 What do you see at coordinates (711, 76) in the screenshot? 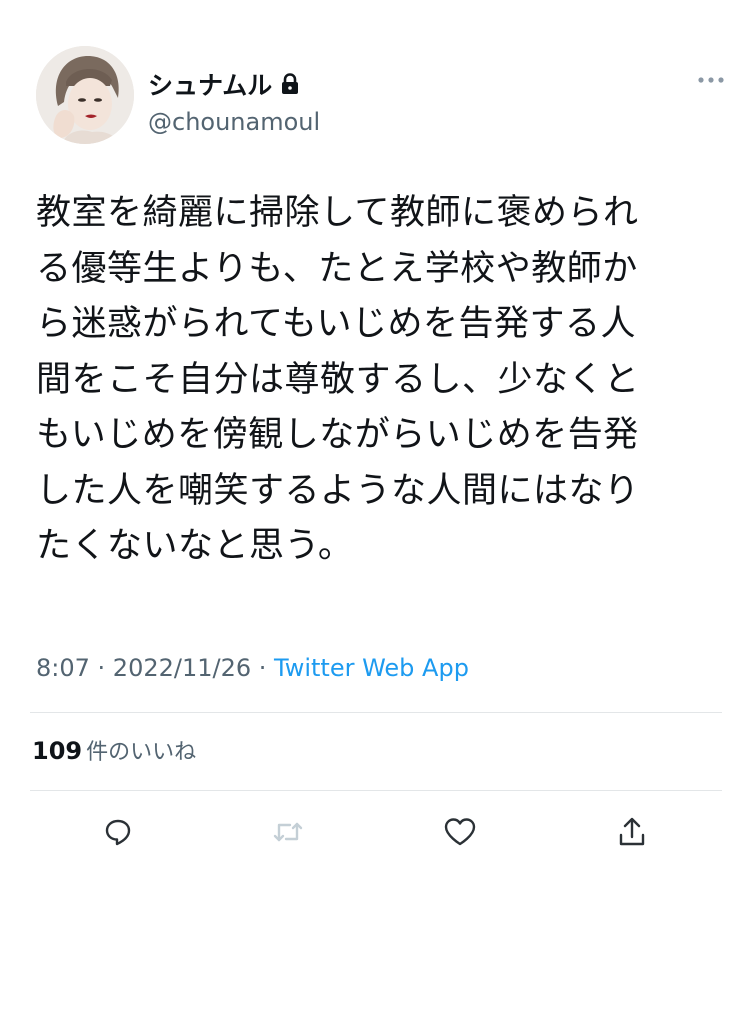
I see `more-options-icon` at bounding box center [711, 76].